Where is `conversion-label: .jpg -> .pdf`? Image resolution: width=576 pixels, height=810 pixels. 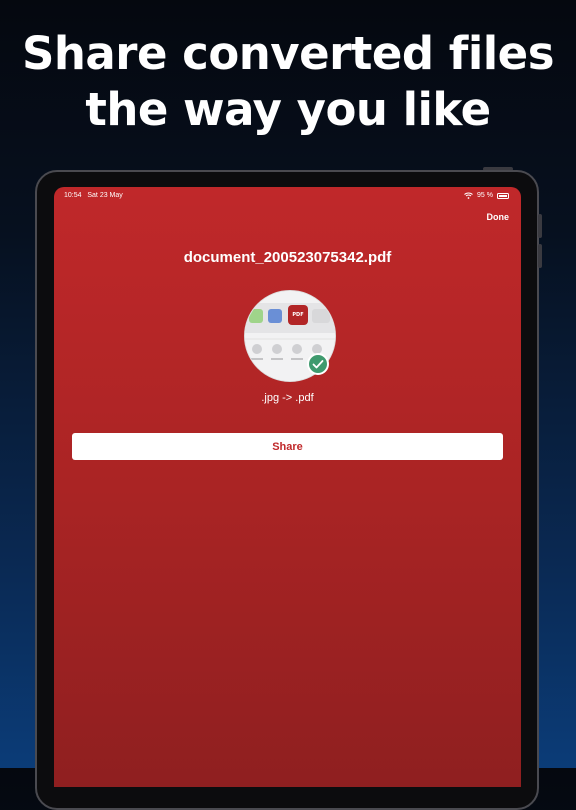
conversion-label: .jpg -> .pdf is located at coordinates (287, 398).